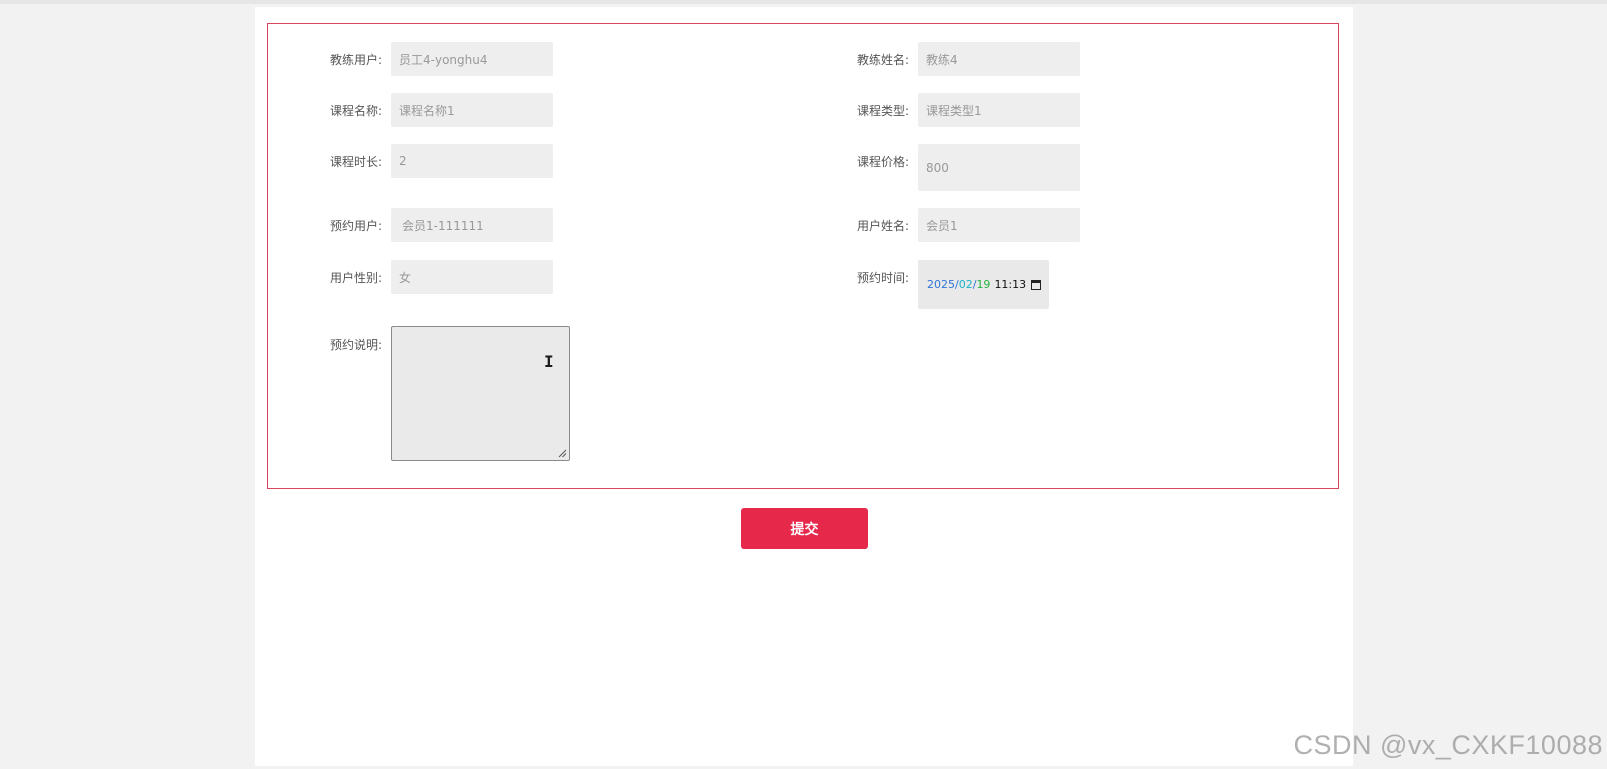  I want to click on booking-time-day: 19, so click(983, 284).